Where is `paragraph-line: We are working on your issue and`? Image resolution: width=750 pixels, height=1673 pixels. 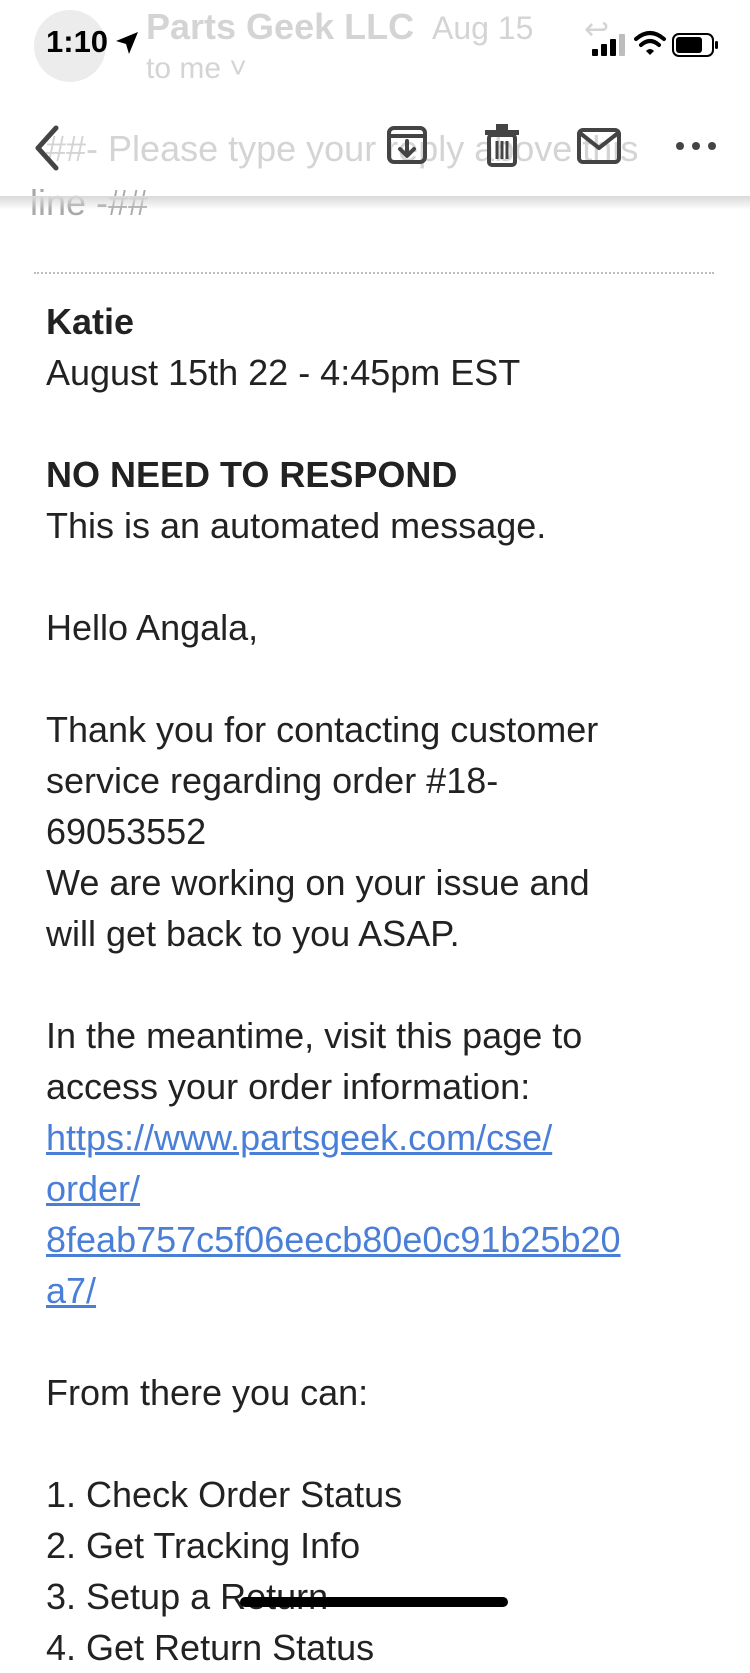 paragraph-line: We are working on your issue and is located at coordinates (318, 882).